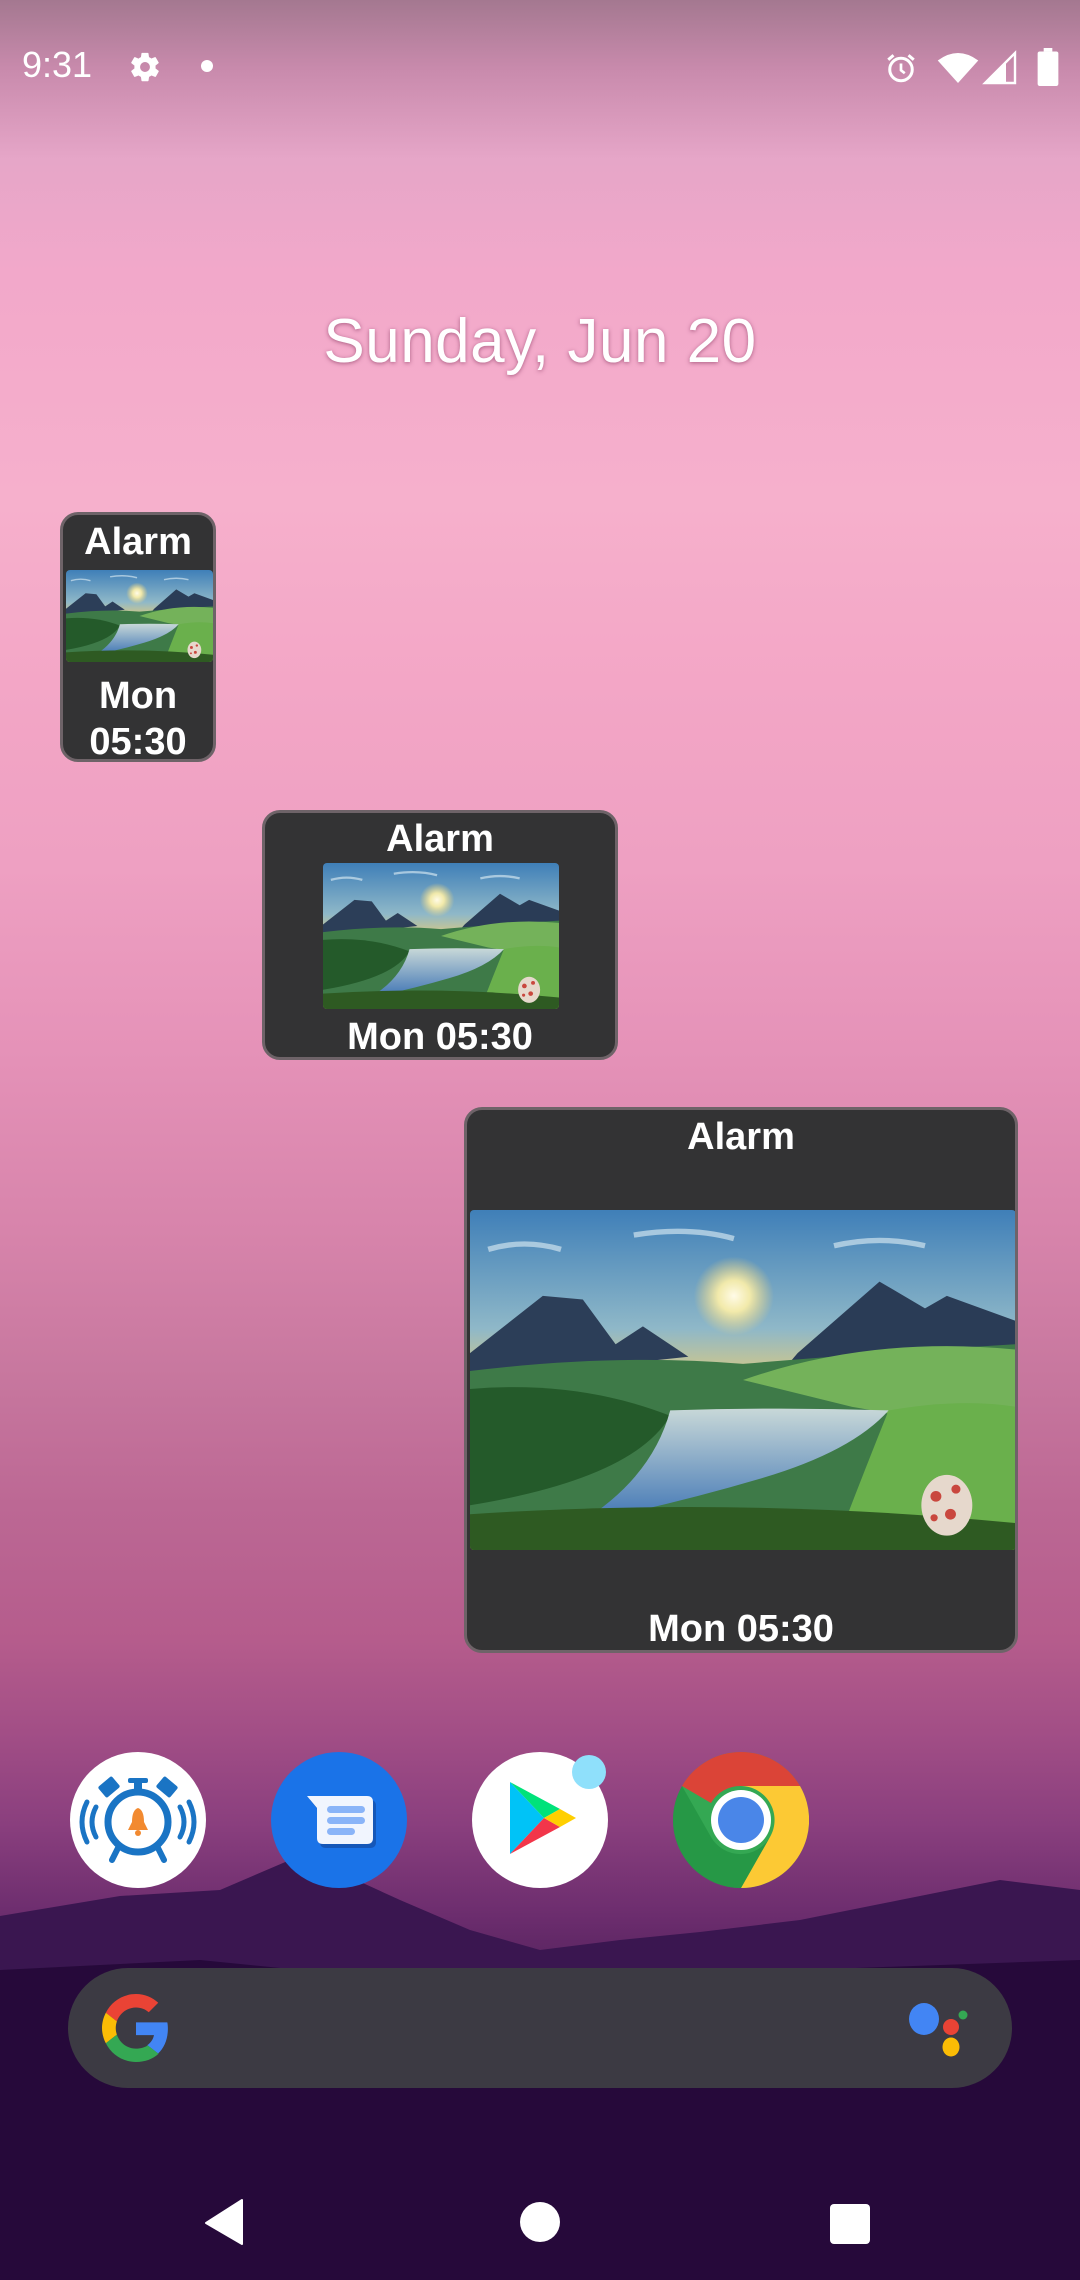 The height and width of the screenshot is (2280, 1080). What do you see at coordinates (540, 2028) in the screenshot?
I see `google-search-bar` at bounding box center [540, 2028].